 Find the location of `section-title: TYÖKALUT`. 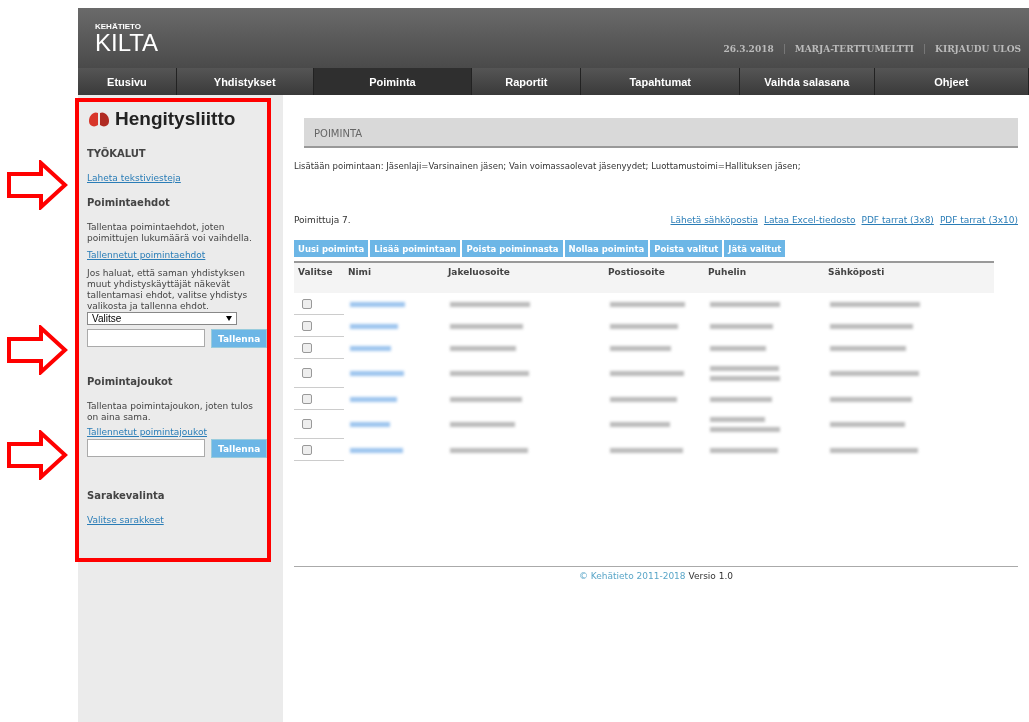

section-title: TYÖKALUT is located at coordinates (117, 153).